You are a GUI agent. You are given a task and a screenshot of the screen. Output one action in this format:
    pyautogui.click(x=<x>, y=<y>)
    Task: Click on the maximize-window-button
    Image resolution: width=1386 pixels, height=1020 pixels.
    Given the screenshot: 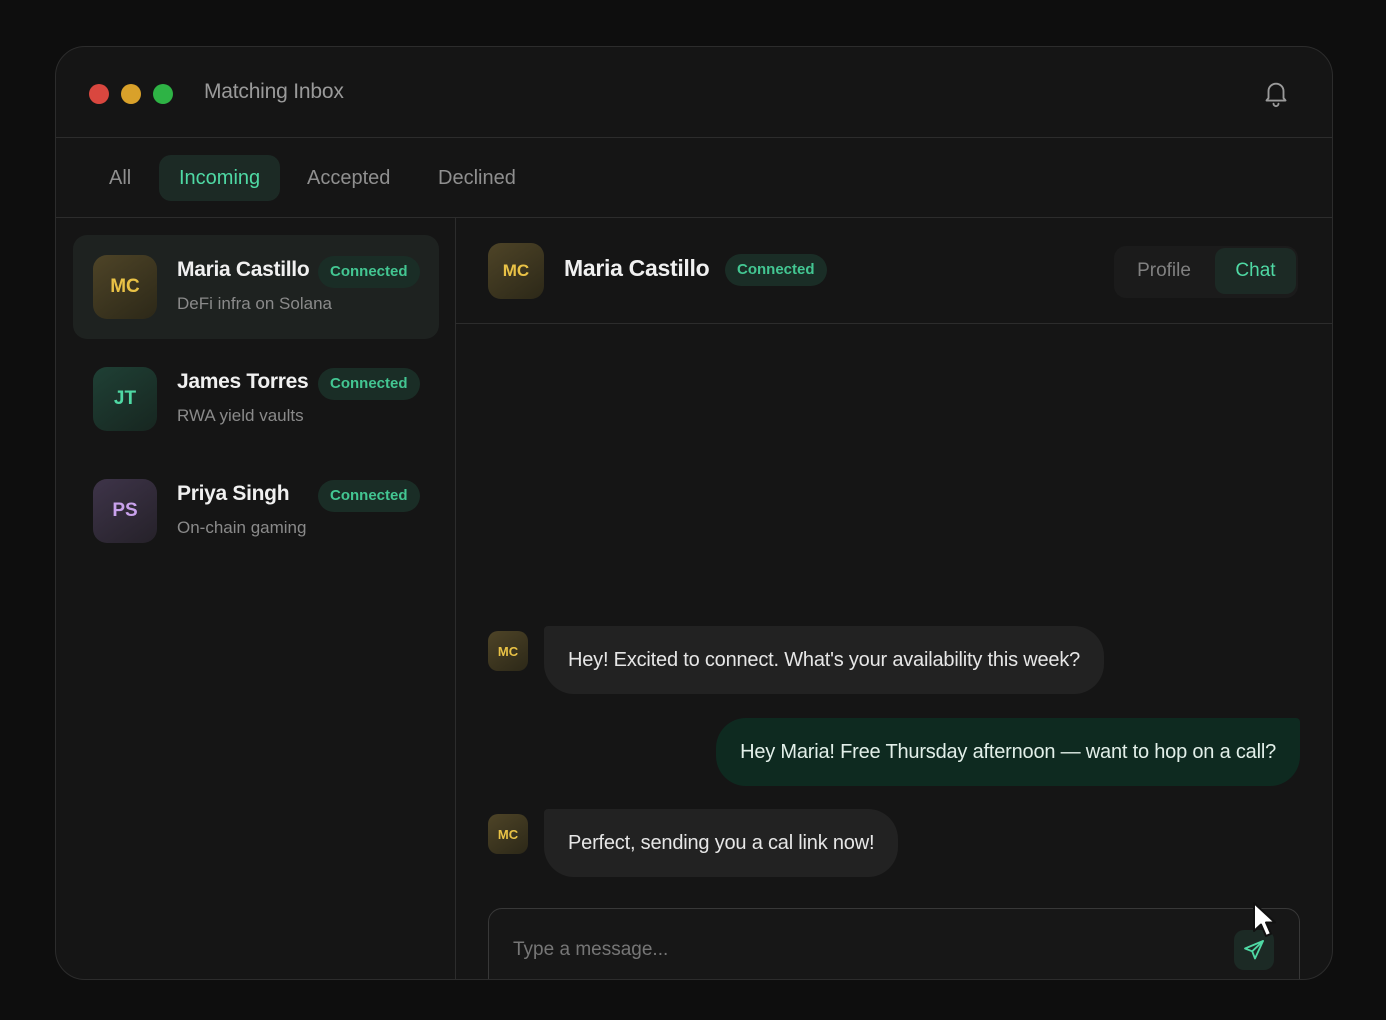 What is the action you would take?
    pyautogui.click(x=163, y=94)
    